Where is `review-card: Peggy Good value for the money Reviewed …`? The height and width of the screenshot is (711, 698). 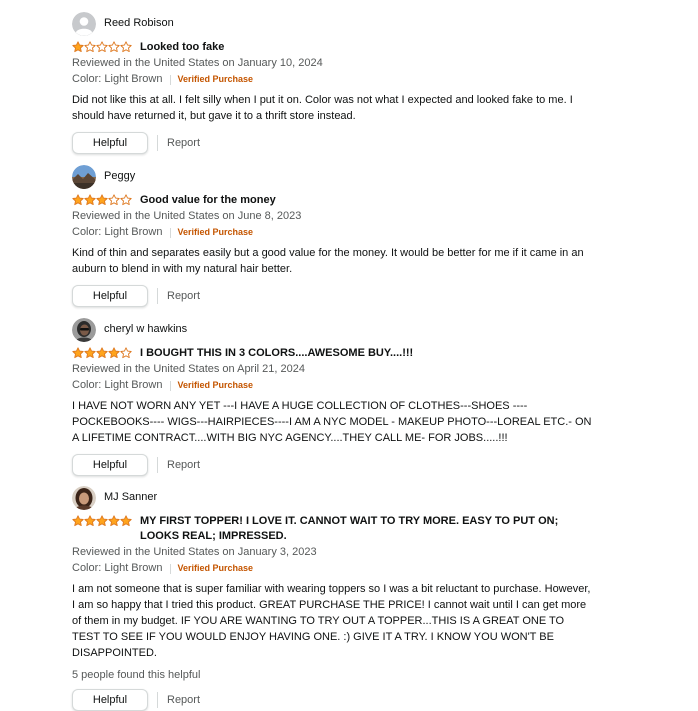
review-card: Peggy Good value for the money Reviewed … is located at coordinates (332, 236).